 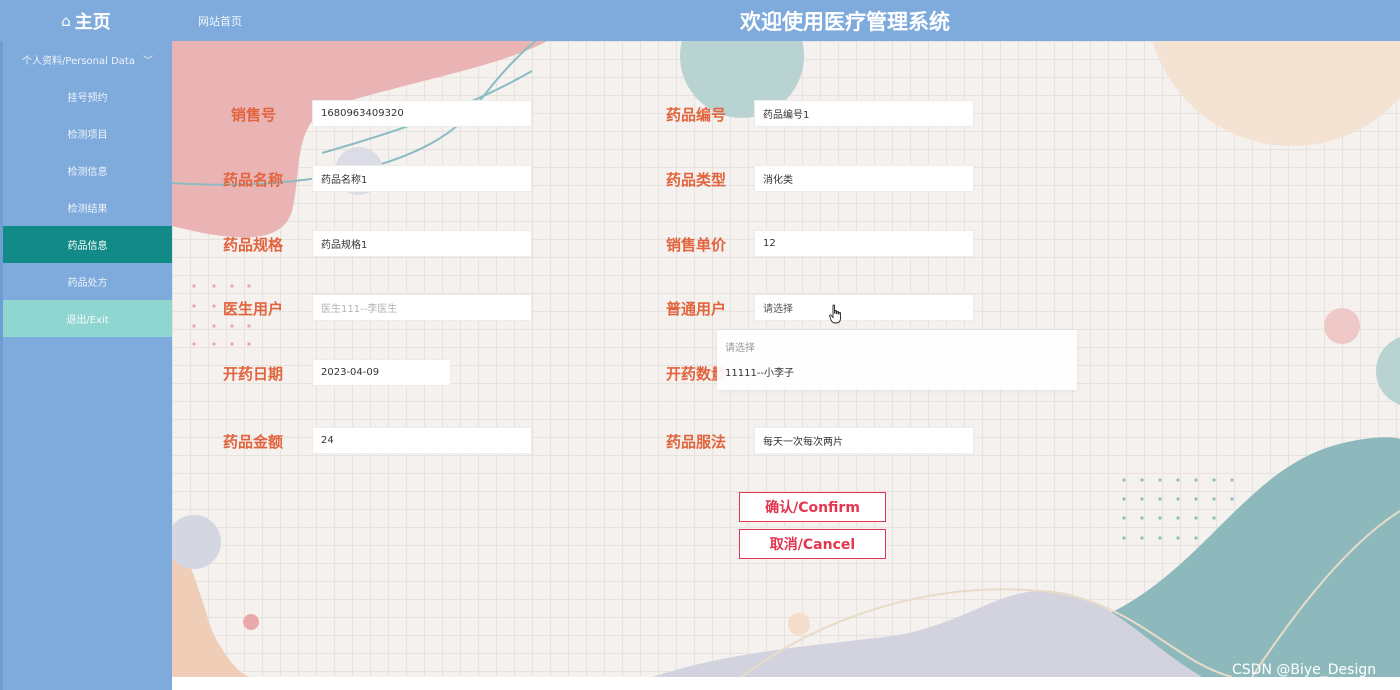 I want to click on sidebar-group-personal-data: 个人资料/Personal Data ﹀, so click(x=87, y=59).